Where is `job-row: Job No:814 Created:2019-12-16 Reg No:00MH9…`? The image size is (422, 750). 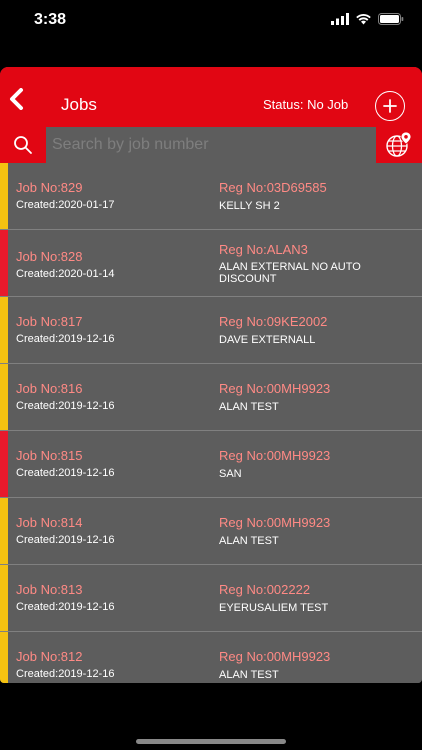 job-row: Job No:814 Created:2019-12-16 Reg No:00MH9… is located at coordinates (211, 531).